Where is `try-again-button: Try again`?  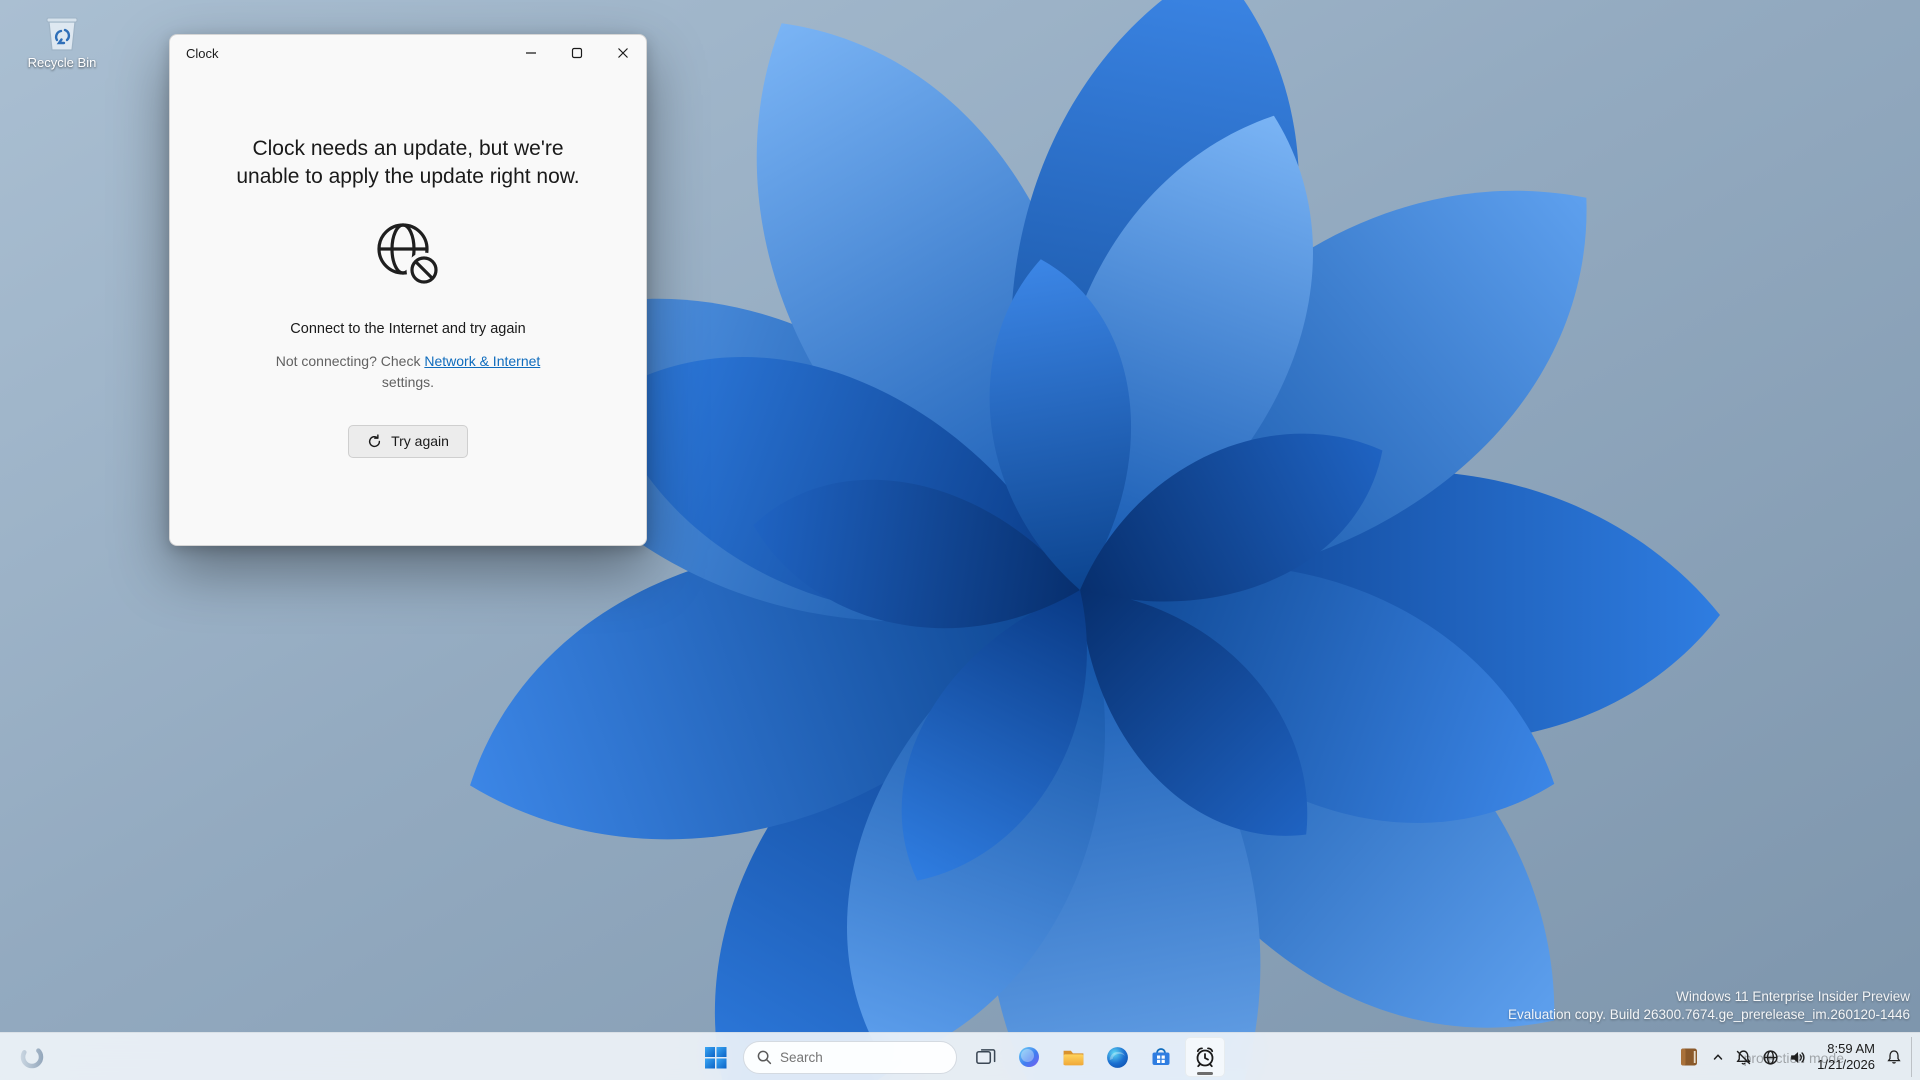
try-again-button: Try again is located at coordinates (408, 442).